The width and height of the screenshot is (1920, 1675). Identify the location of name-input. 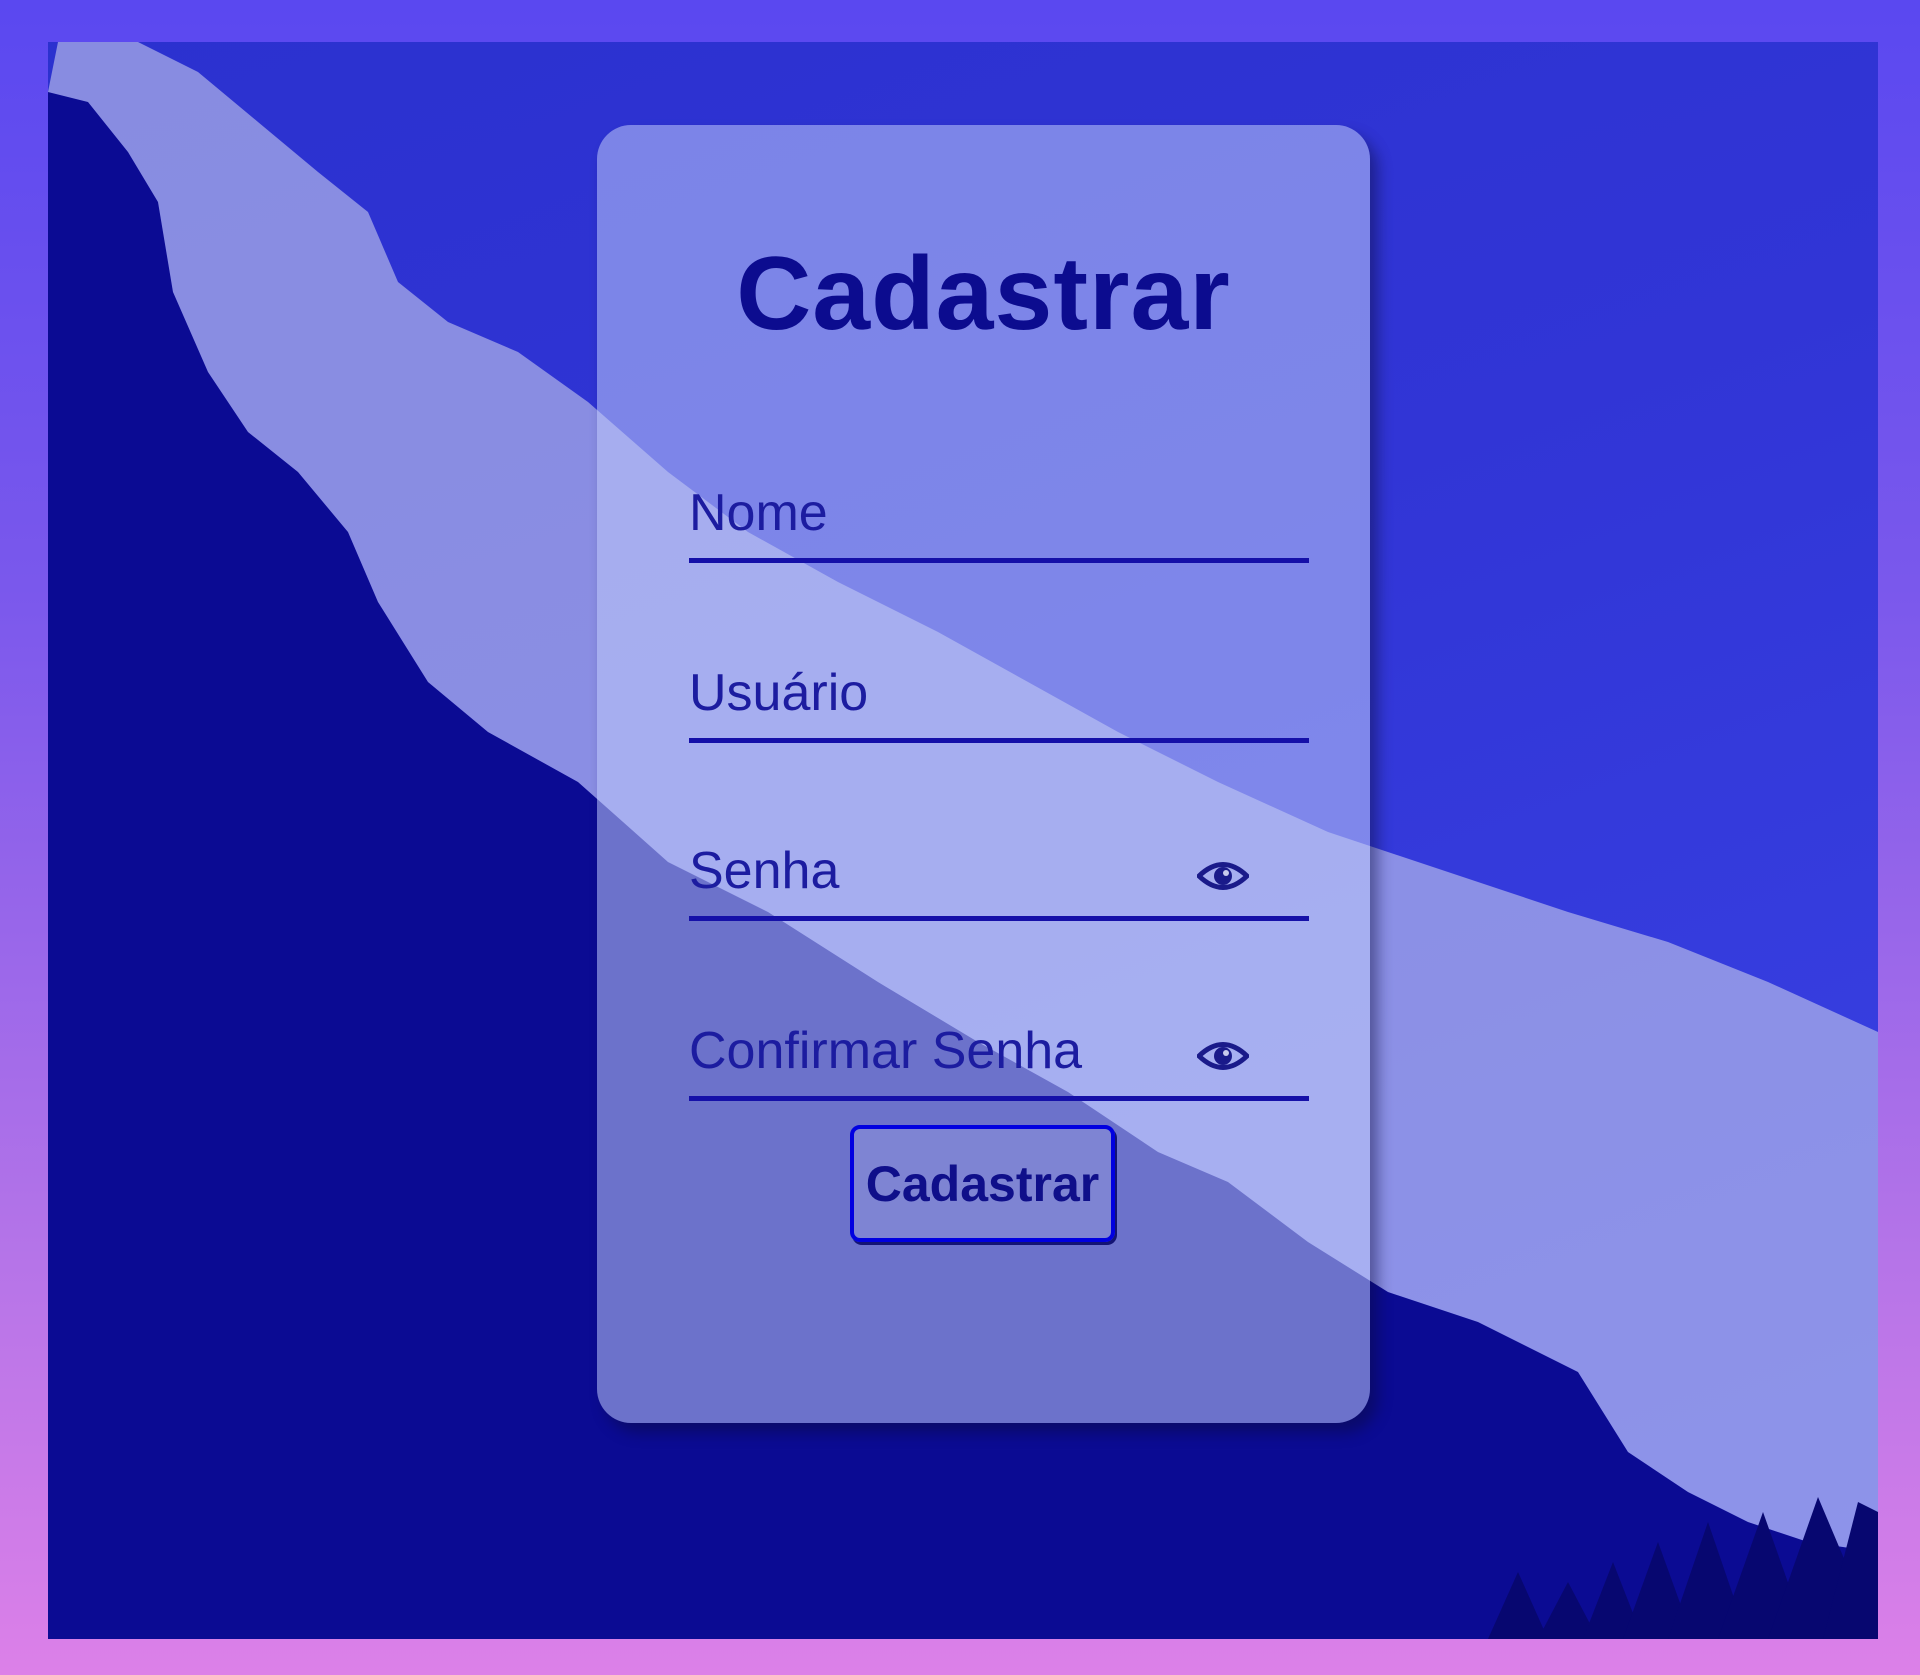
(999, 512).